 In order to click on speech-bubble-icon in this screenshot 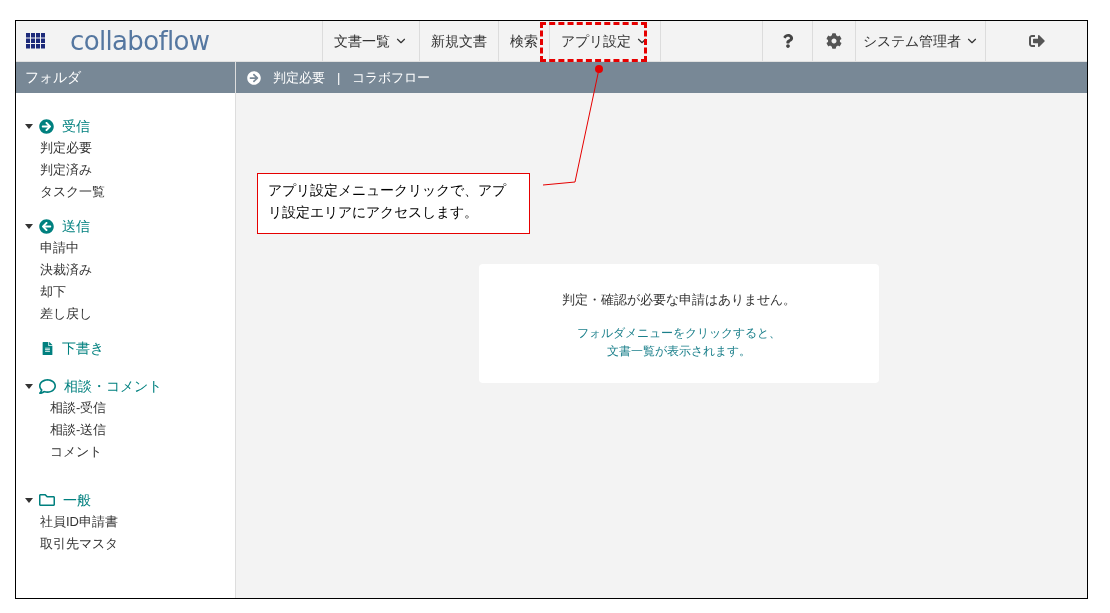, I will do `click(47, 386)`.